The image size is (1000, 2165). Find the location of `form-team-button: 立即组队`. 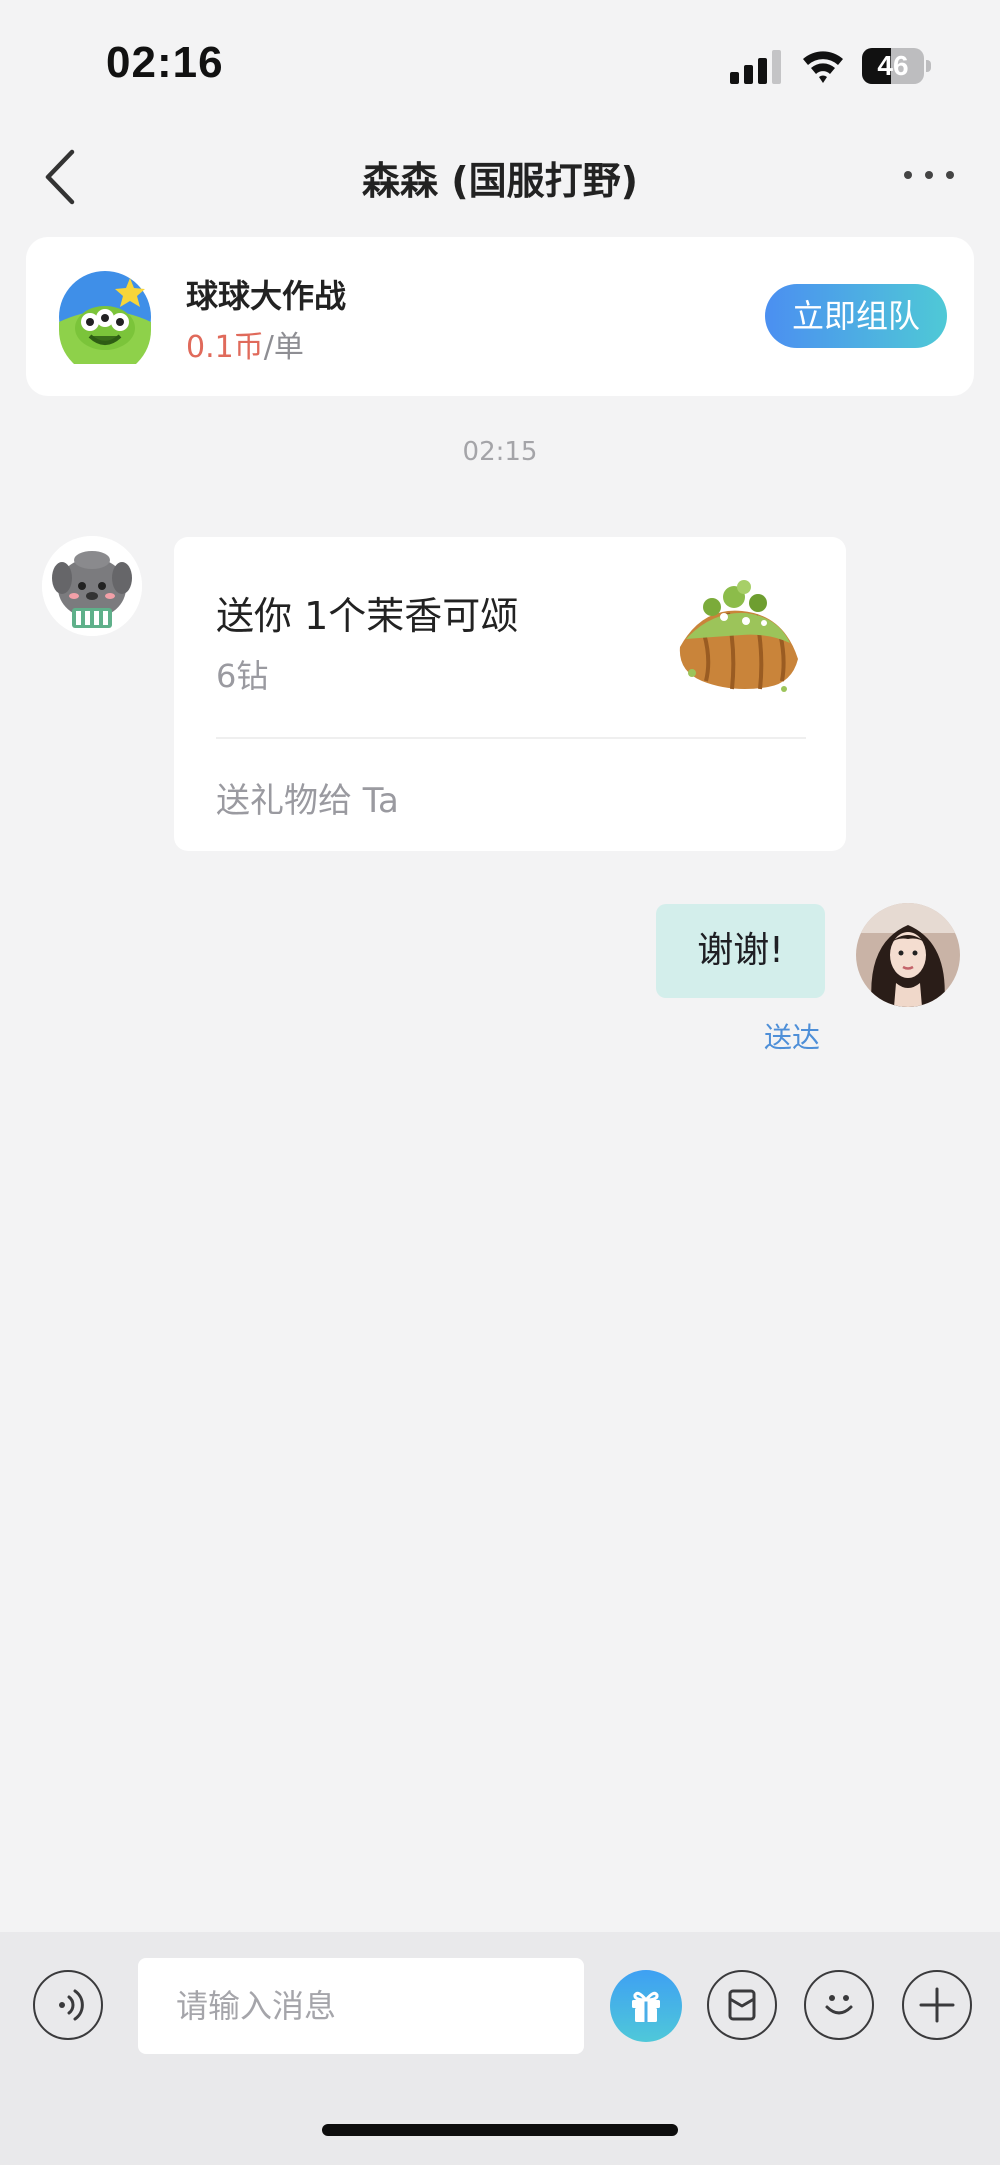

form-team-button: 立即组队 is located at coordinates (856, 316).